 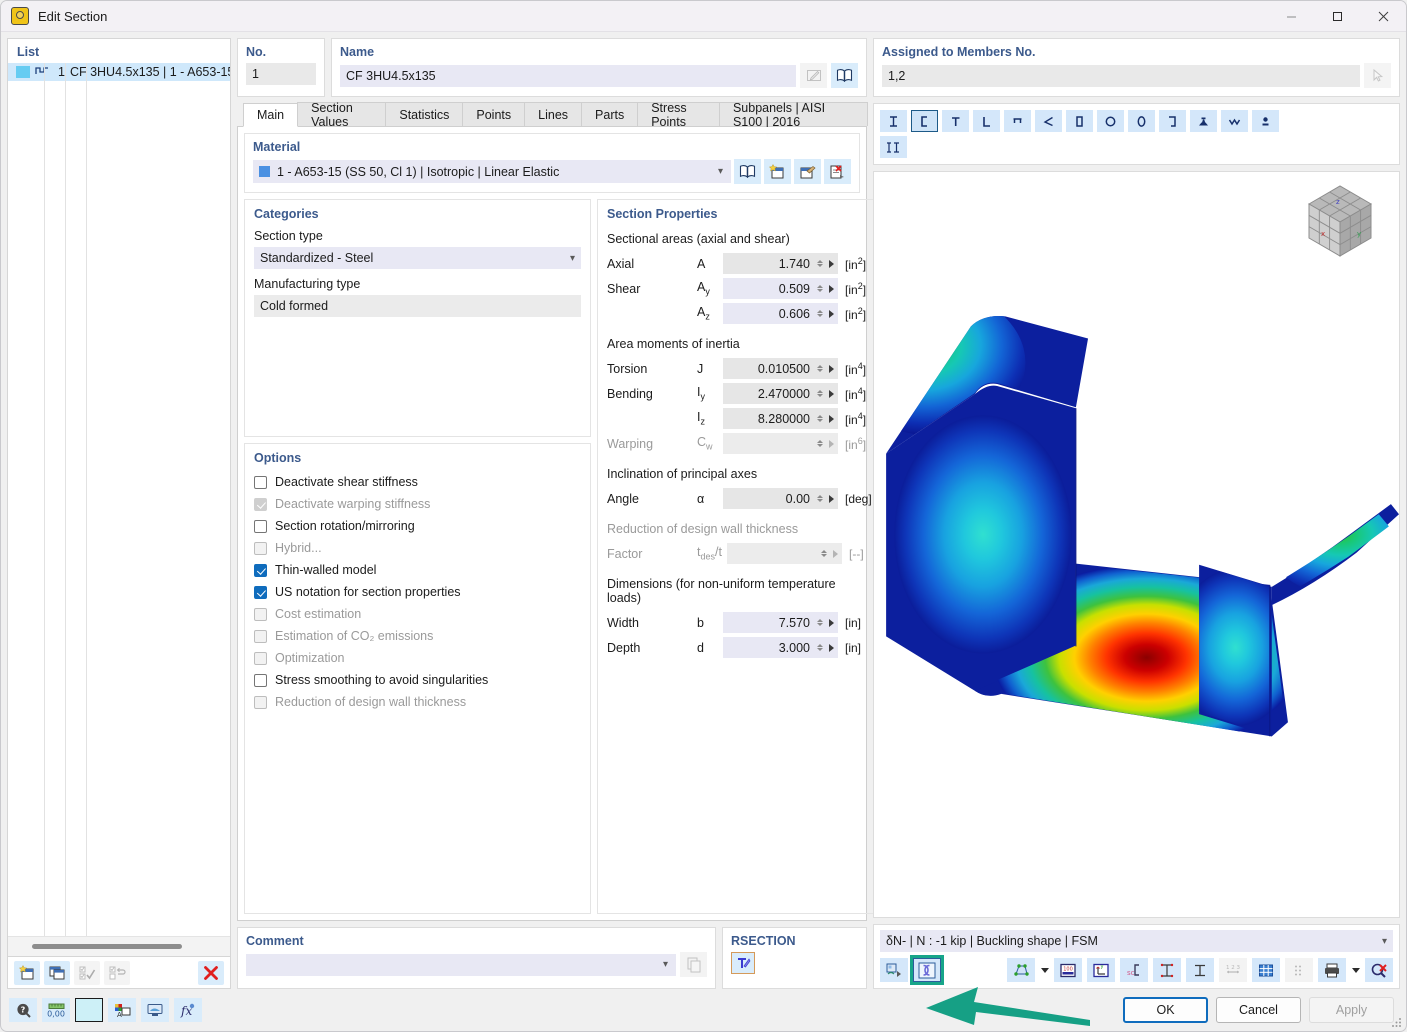 I want to click on option-us-notation: US notation for section properties, so click(x=417, y=592).